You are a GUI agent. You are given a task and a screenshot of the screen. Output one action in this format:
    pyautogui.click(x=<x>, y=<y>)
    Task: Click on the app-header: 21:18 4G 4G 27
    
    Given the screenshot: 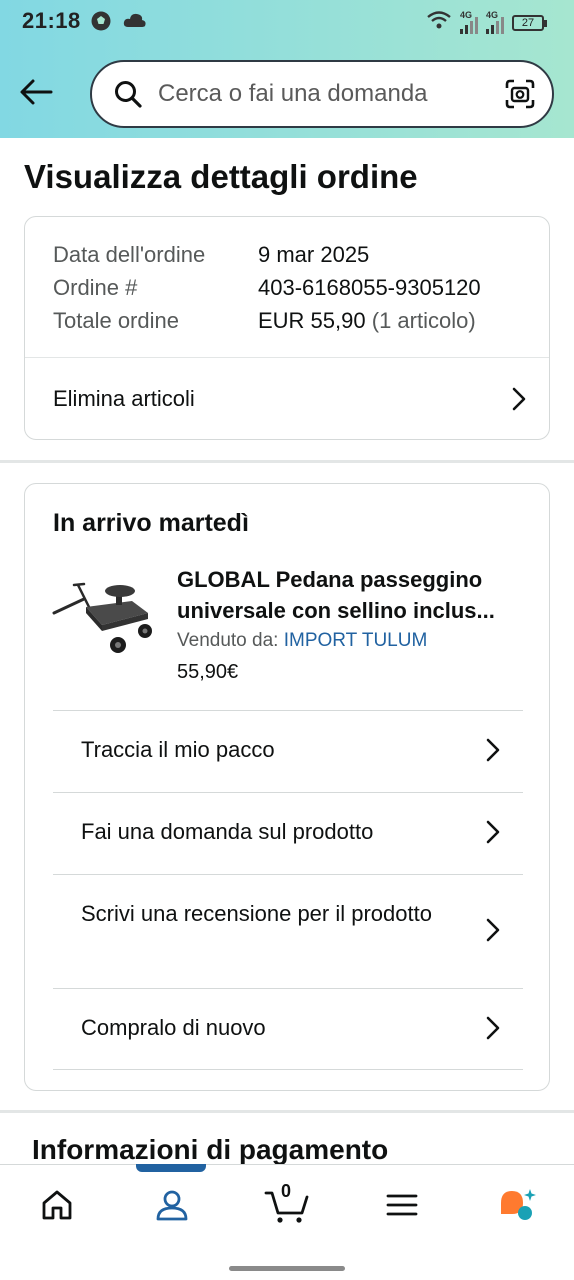 What is the action you would take?
    pyautogui.click(x=287, y=69)
    